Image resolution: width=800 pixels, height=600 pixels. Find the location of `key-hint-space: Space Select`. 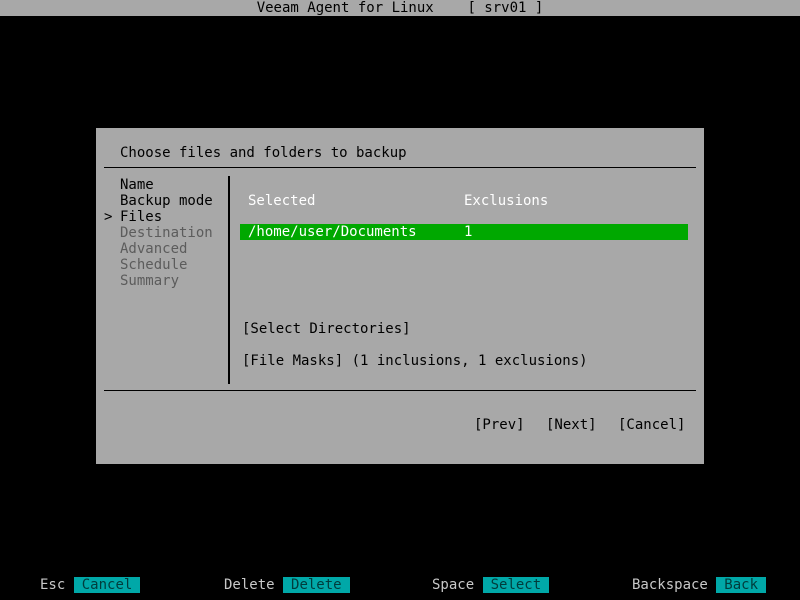

key-hint-space: Space Select is located at coordinates (491, 585).